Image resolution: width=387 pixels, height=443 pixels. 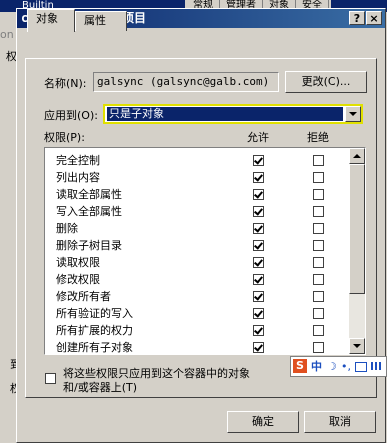 I want to click on cancel-button: 取消, so click(x=340, y=422).